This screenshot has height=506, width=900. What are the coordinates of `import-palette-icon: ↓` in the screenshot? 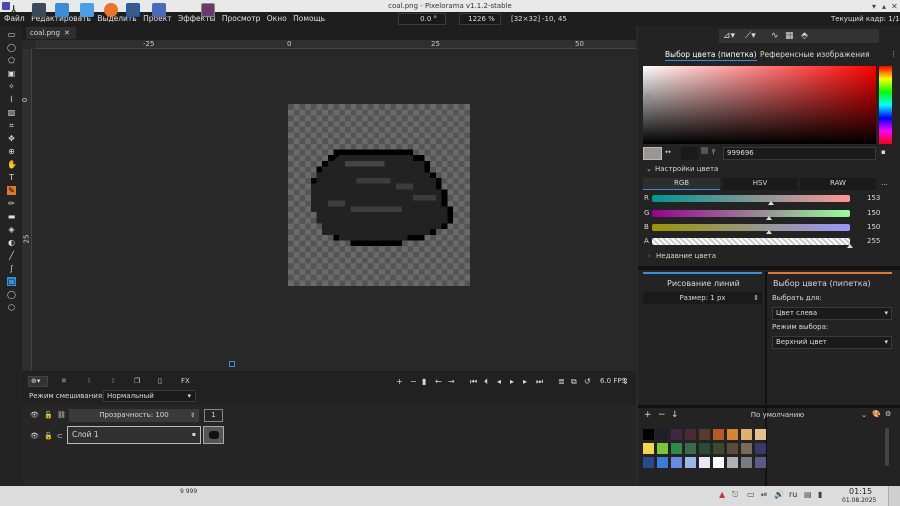 It's located at (675, 415).